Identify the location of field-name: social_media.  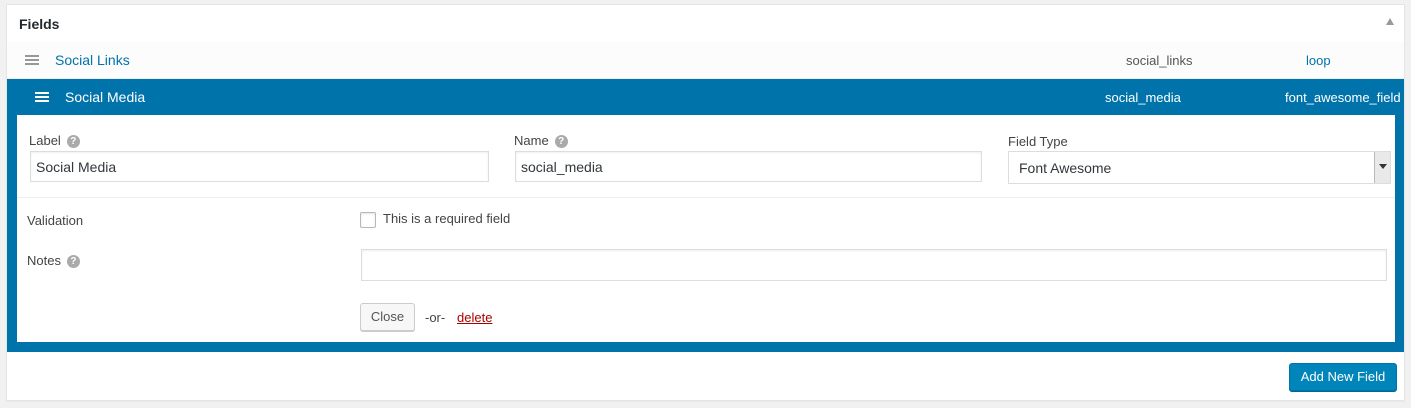
(1143, 97).